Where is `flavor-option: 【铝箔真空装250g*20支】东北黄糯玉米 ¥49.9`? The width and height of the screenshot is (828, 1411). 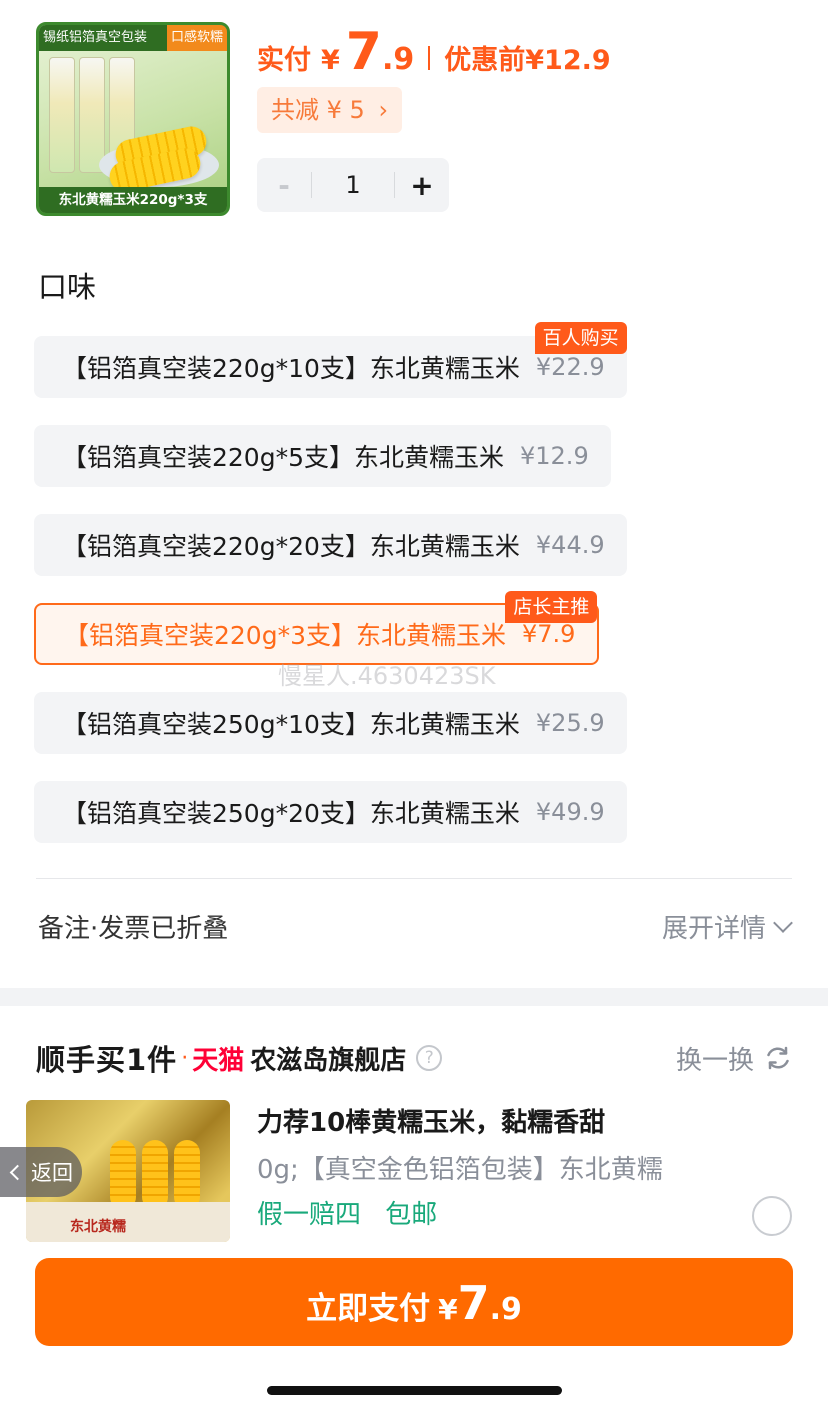 flavor-option: 【铝箔真空装250g*20支】东北黄糯玉米 ¥49.9 is located at coordinates (330, 812).